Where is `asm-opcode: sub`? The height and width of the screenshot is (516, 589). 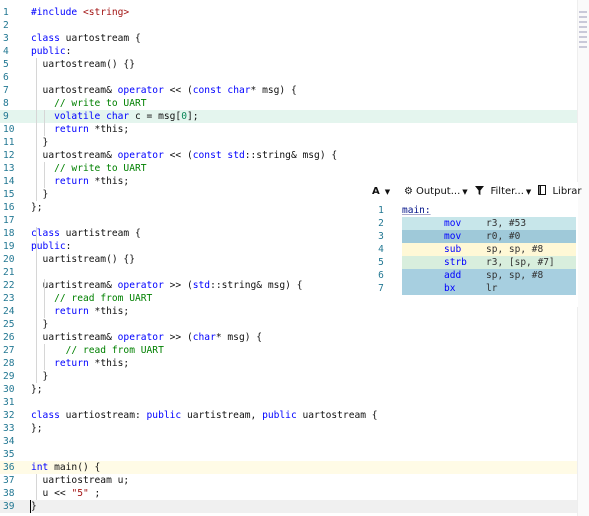
asm-opcode: sub is located at coordinates (453, 249).